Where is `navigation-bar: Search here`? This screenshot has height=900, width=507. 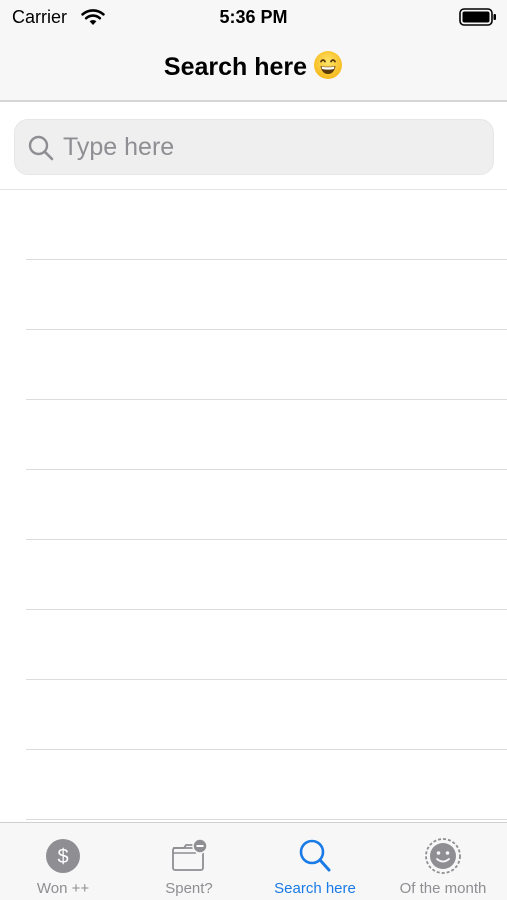 navigation-bar: Search here is located at coordinates (253, 69).